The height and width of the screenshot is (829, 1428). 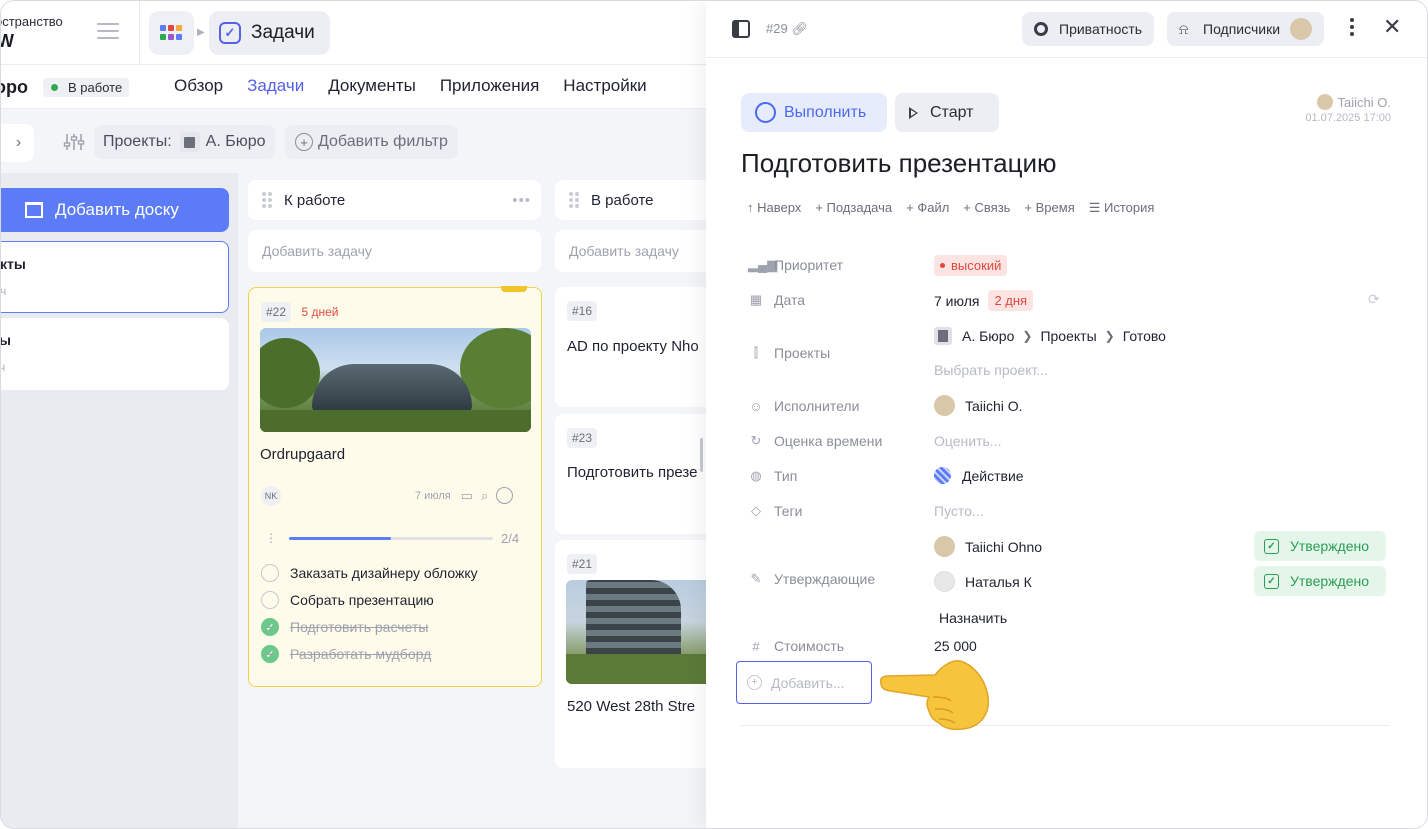 I want to click on privacy-button: Приватность, so click(x=1088, y=29).